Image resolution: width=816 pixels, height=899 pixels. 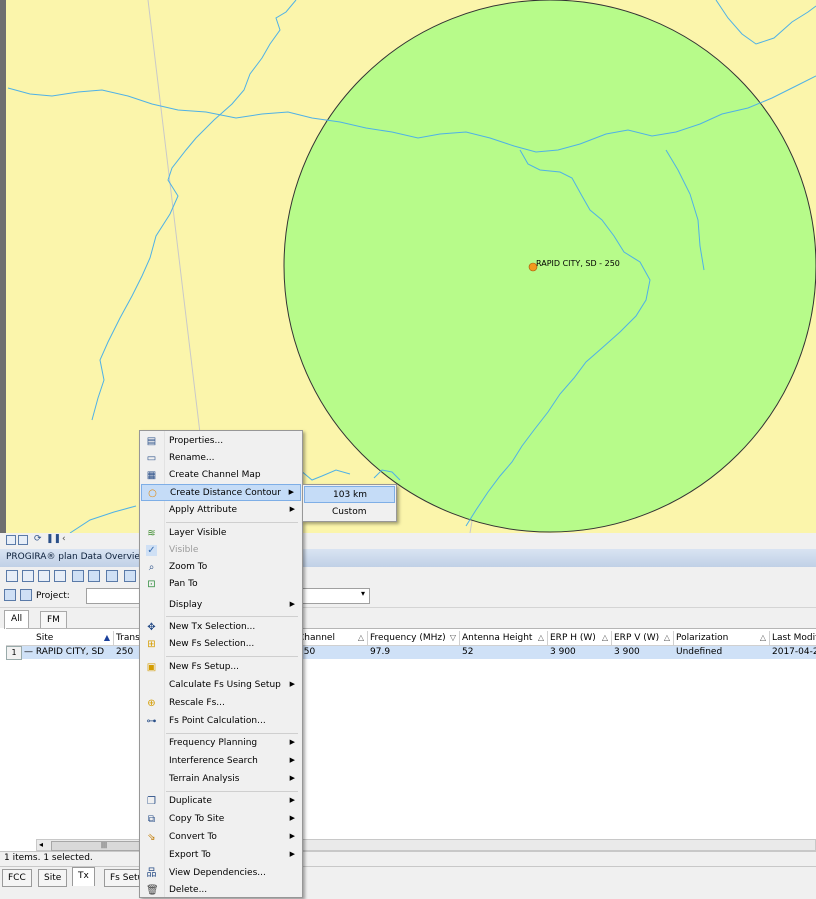 I want to click on check-icon: ✓, so click(x=151, y=550).